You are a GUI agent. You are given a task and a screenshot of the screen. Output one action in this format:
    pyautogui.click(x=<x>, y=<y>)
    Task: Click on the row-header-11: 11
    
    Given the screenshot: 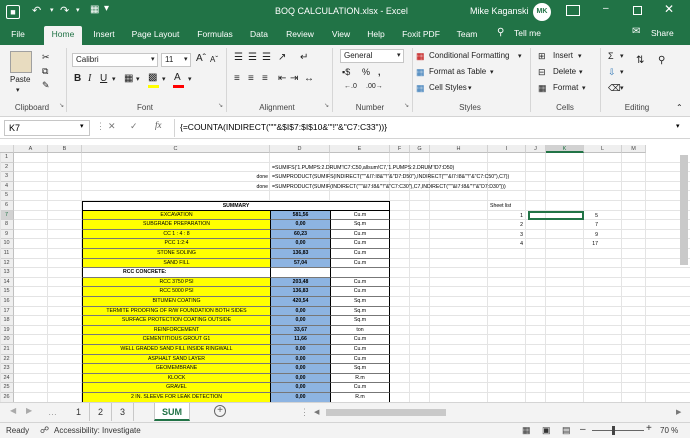 What is the action you would take?
    pyautogui.click(x=7, y=254)
    